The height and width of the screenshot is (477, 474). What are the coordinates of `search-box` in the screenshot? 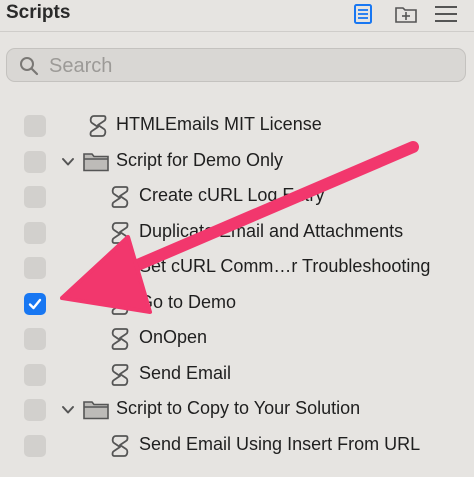 It's located at (236, 65).